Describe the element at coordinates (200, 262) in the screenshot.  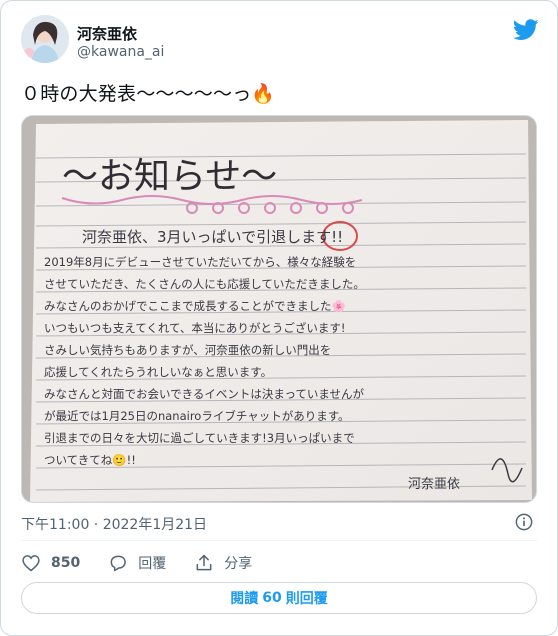
I see `letter-line: 2019年8月にデビューさせていただいてから、様々な経験を` at that location.